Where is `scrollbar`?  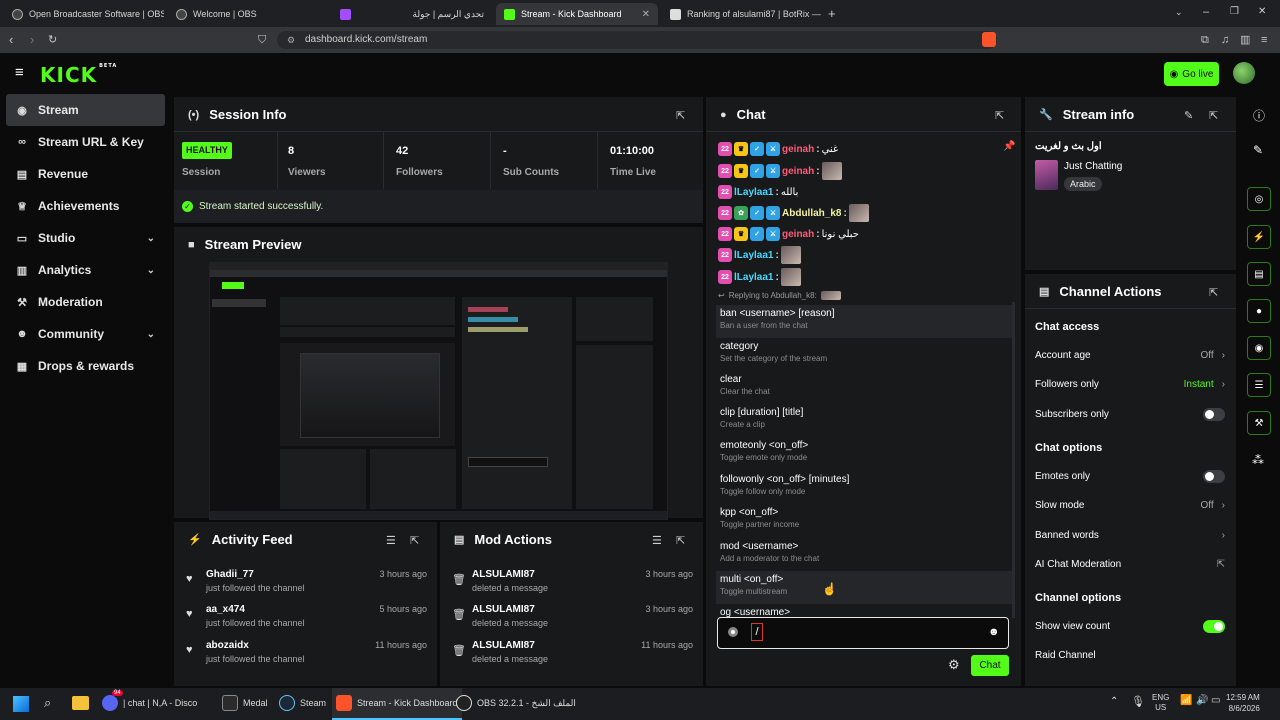
scrollbar is located at coordinates (1013, 460).